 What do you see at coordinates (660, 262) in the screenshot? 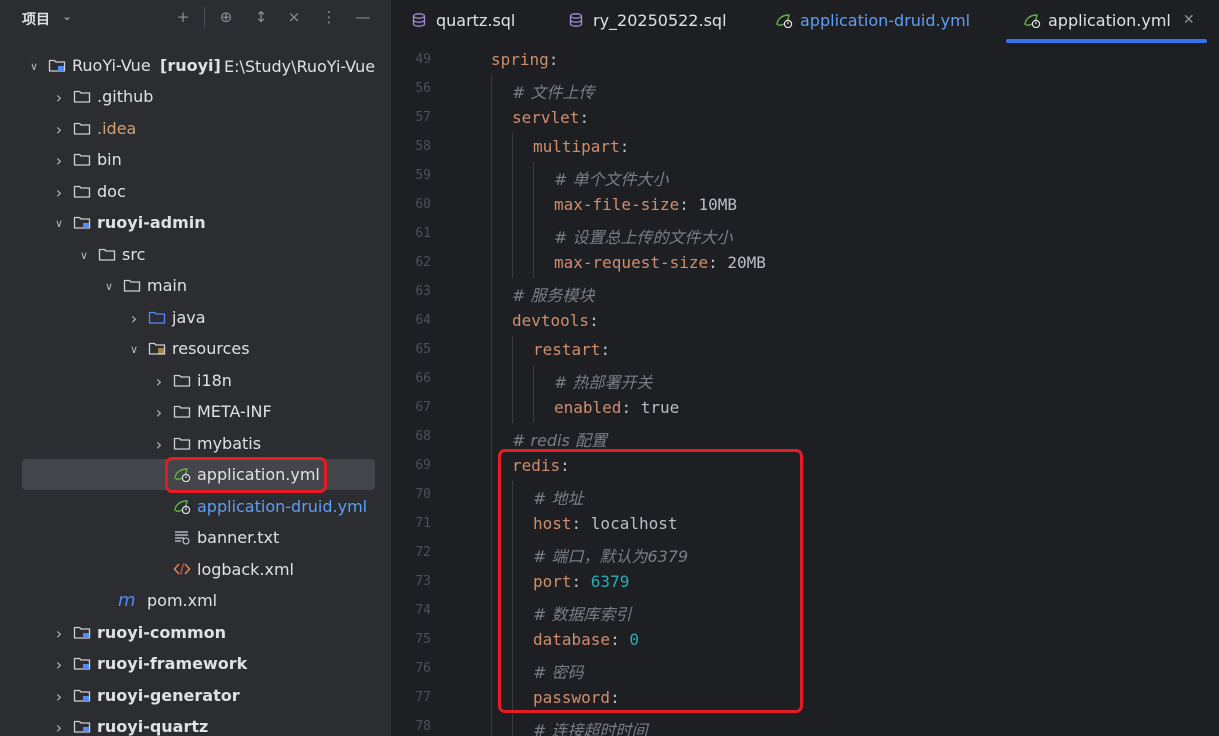
I see `code-text: max-request-size: 20MB` at bounding box center [660, 262].